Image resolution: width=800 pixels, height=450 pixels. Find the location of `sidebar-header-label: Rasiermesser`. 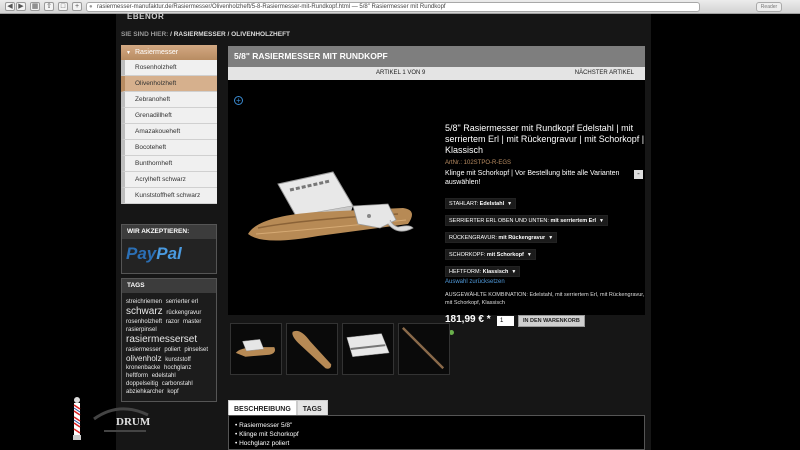

sidebar-header-label: Rasiermesser is located at coordinates (156, 52).